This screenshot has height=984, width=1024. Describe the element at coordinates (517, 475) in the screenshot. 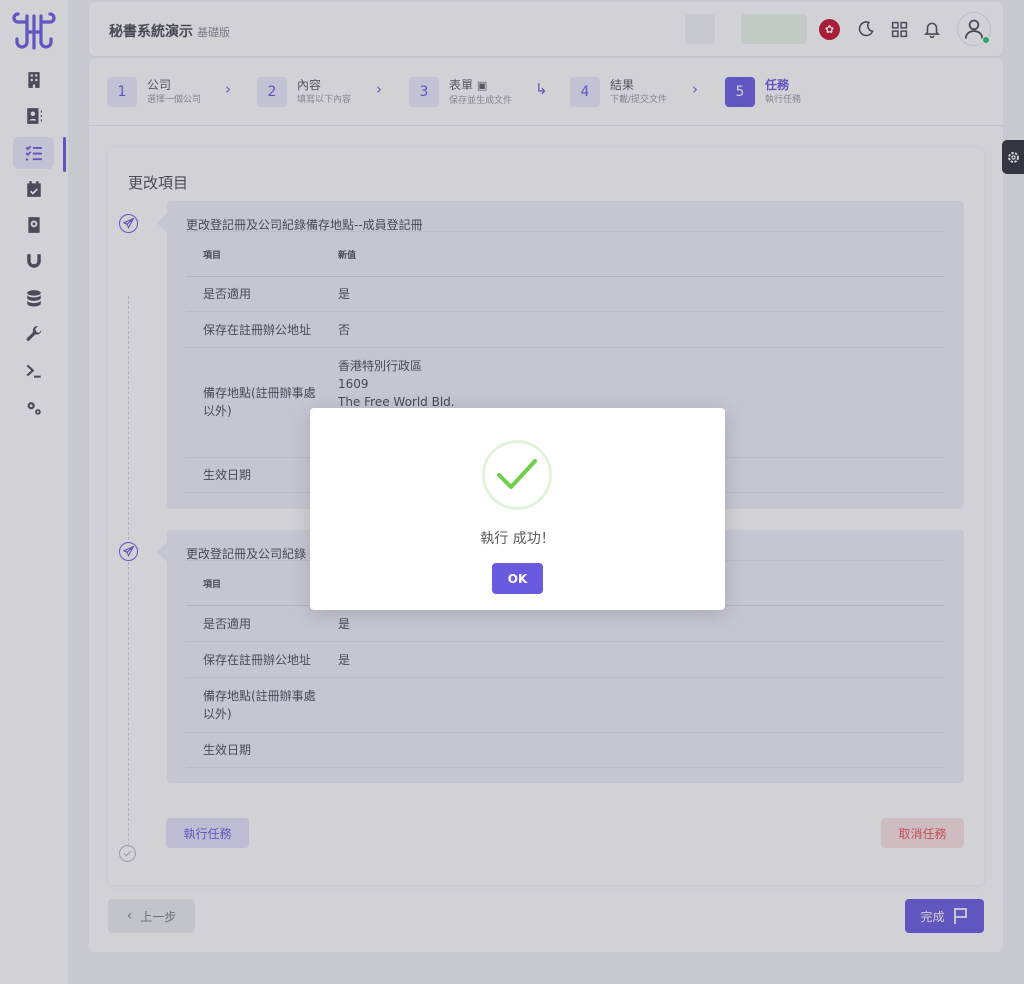

I see `success-check-icon` at that location.